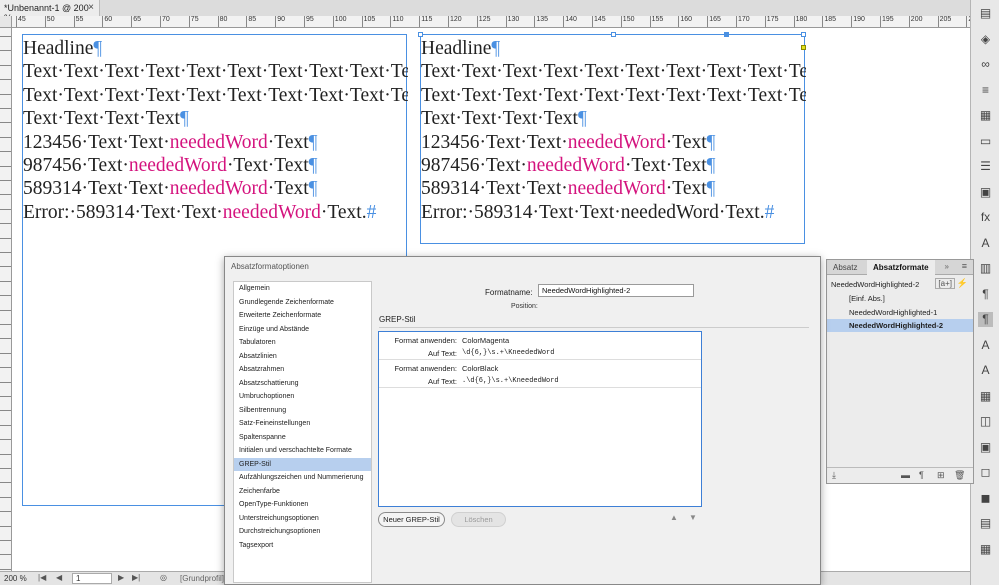  Describe the element at coordinates (302, 357) in the screenshot. I see `category-item: Absatzlinien` at that location.